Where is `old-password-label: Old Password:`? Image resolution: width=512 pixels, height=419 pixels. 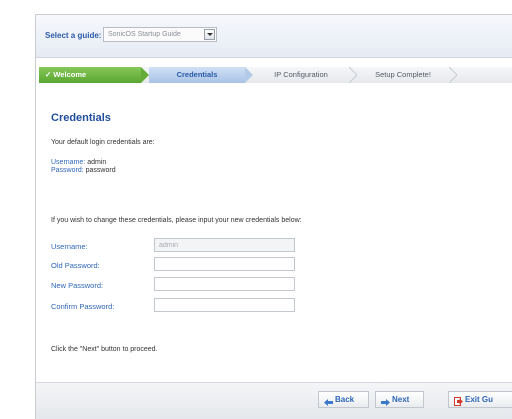
old-password-label: Old Password: is located at coordinates (75, 265).